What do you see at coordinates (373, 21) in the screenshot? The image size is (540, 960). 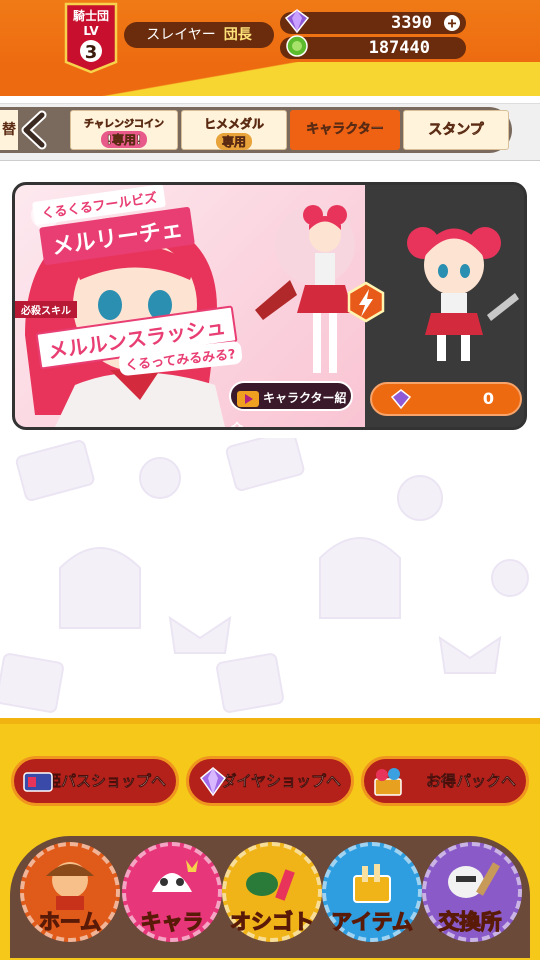 I see `diamond-counter: 3390 +` at bounding box center [373, 21].